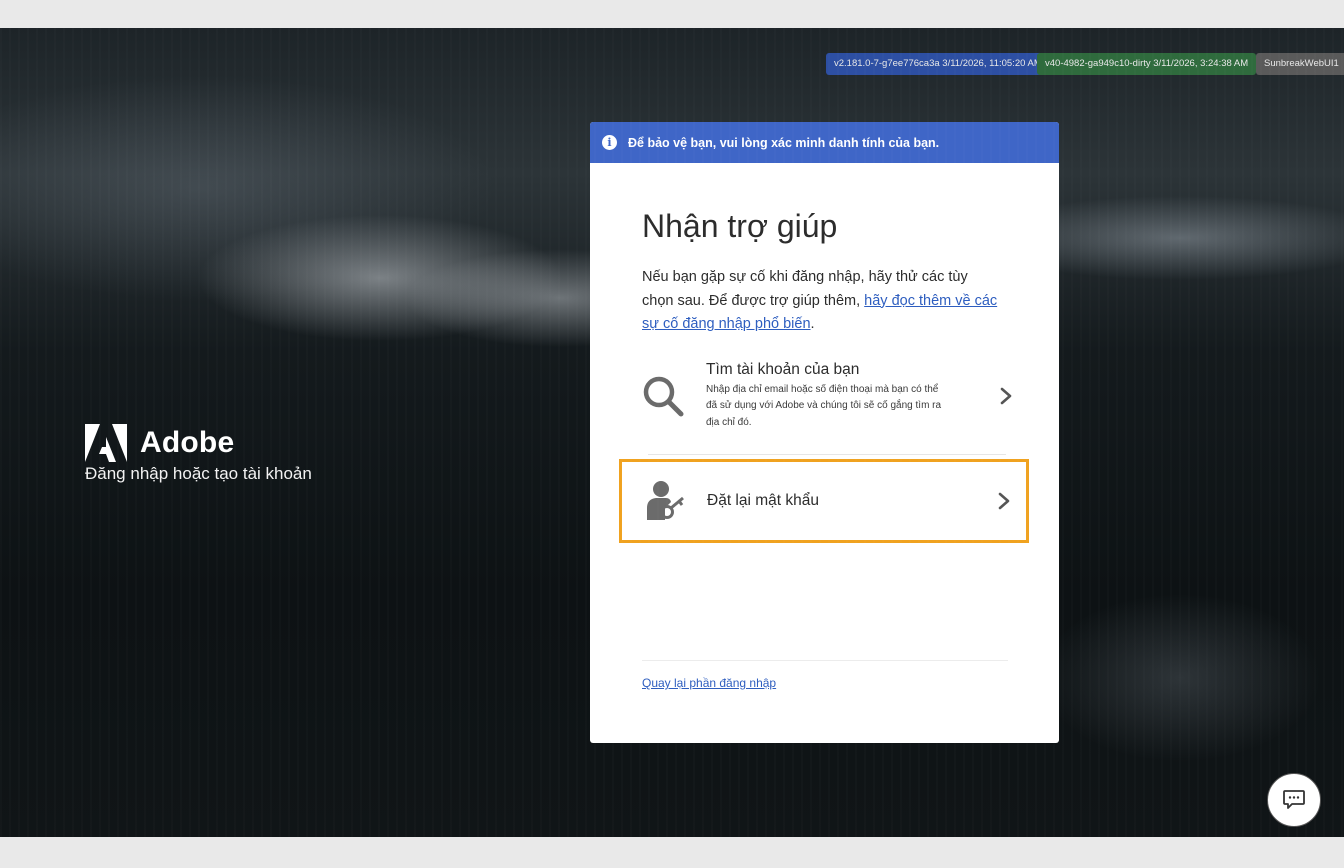 The width and height of the screenshot is (1344, 868). I want to click on brand-name: Adobe, so click(187, 442).